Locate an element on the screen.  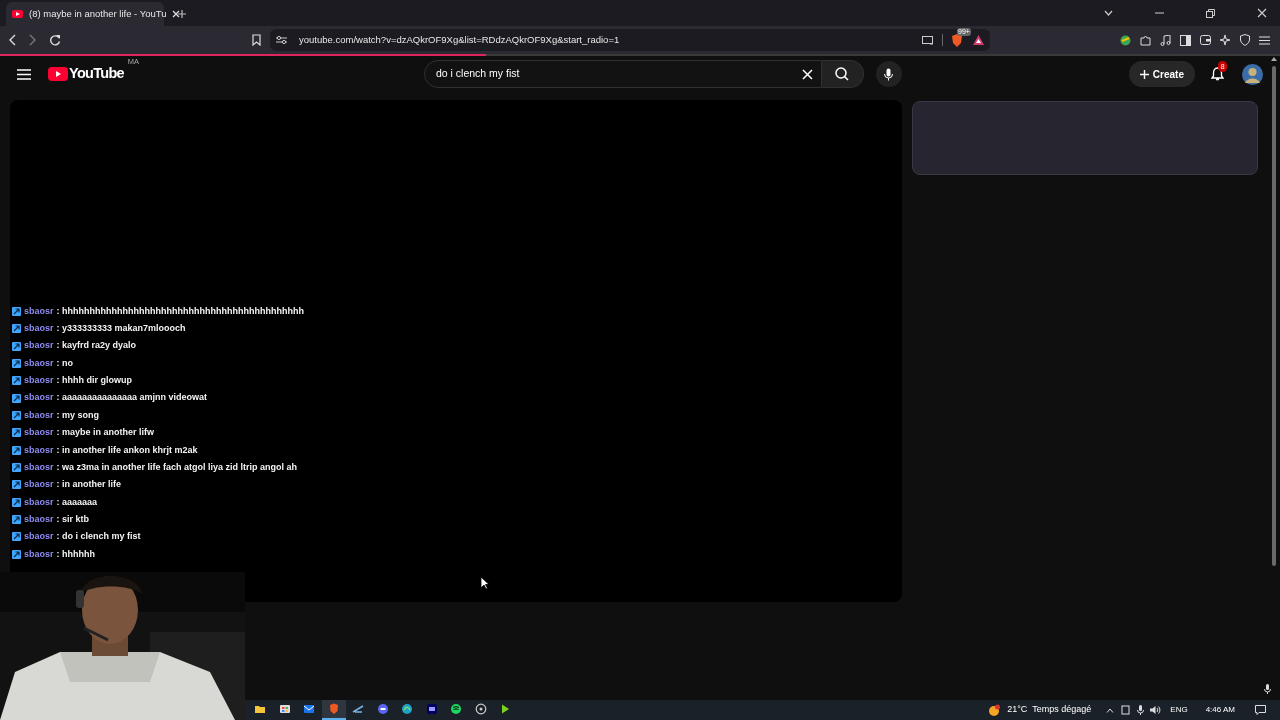
chat-message: : aaaaaaaaaaaaaaa amjnn videowat is located at coordinates (132, 398).